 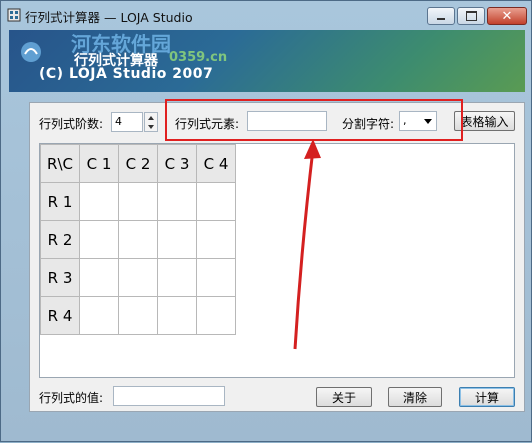 I want to click on column-header: C 2, so click(x=138, y=163).